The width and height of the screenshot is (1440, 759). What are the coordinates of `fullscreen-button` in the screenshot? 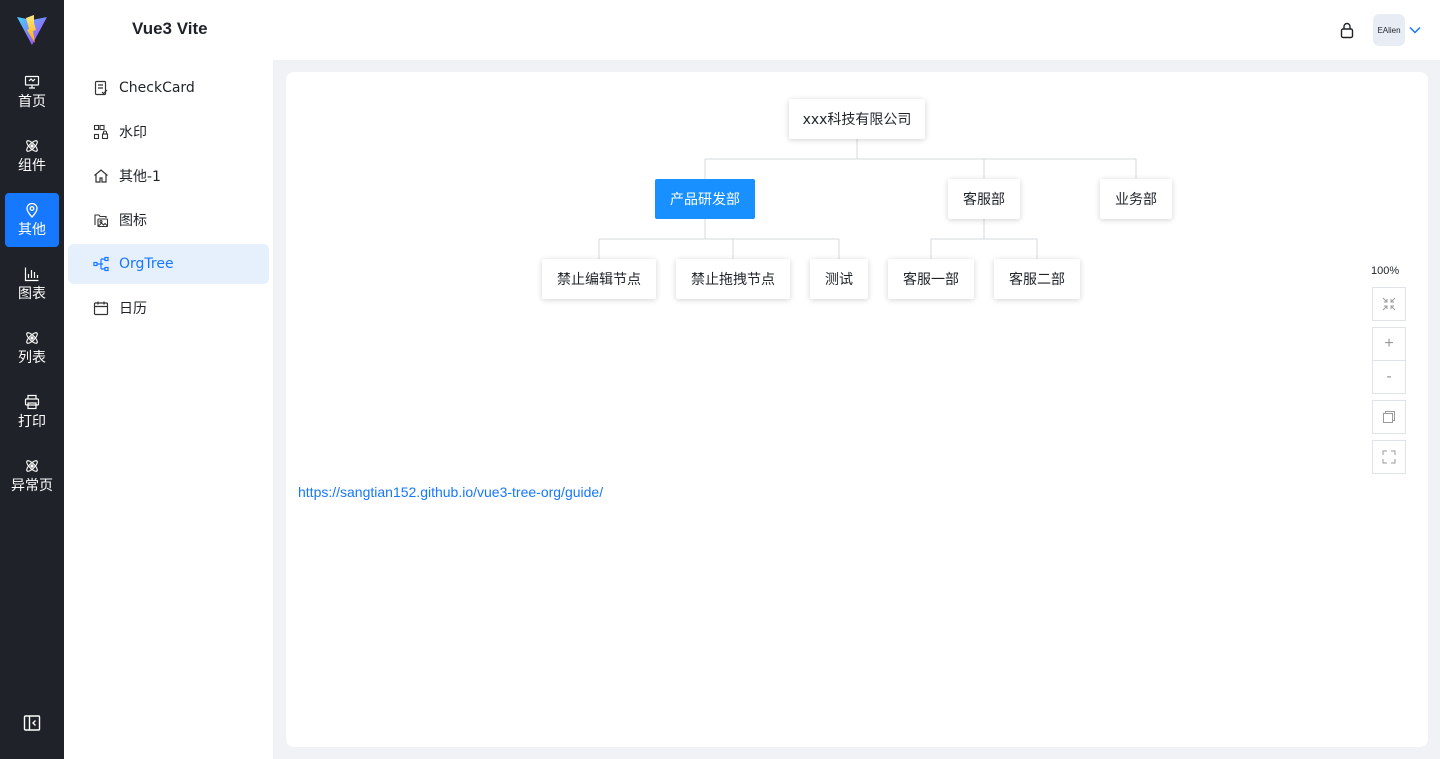 It's located at (1389, 457).